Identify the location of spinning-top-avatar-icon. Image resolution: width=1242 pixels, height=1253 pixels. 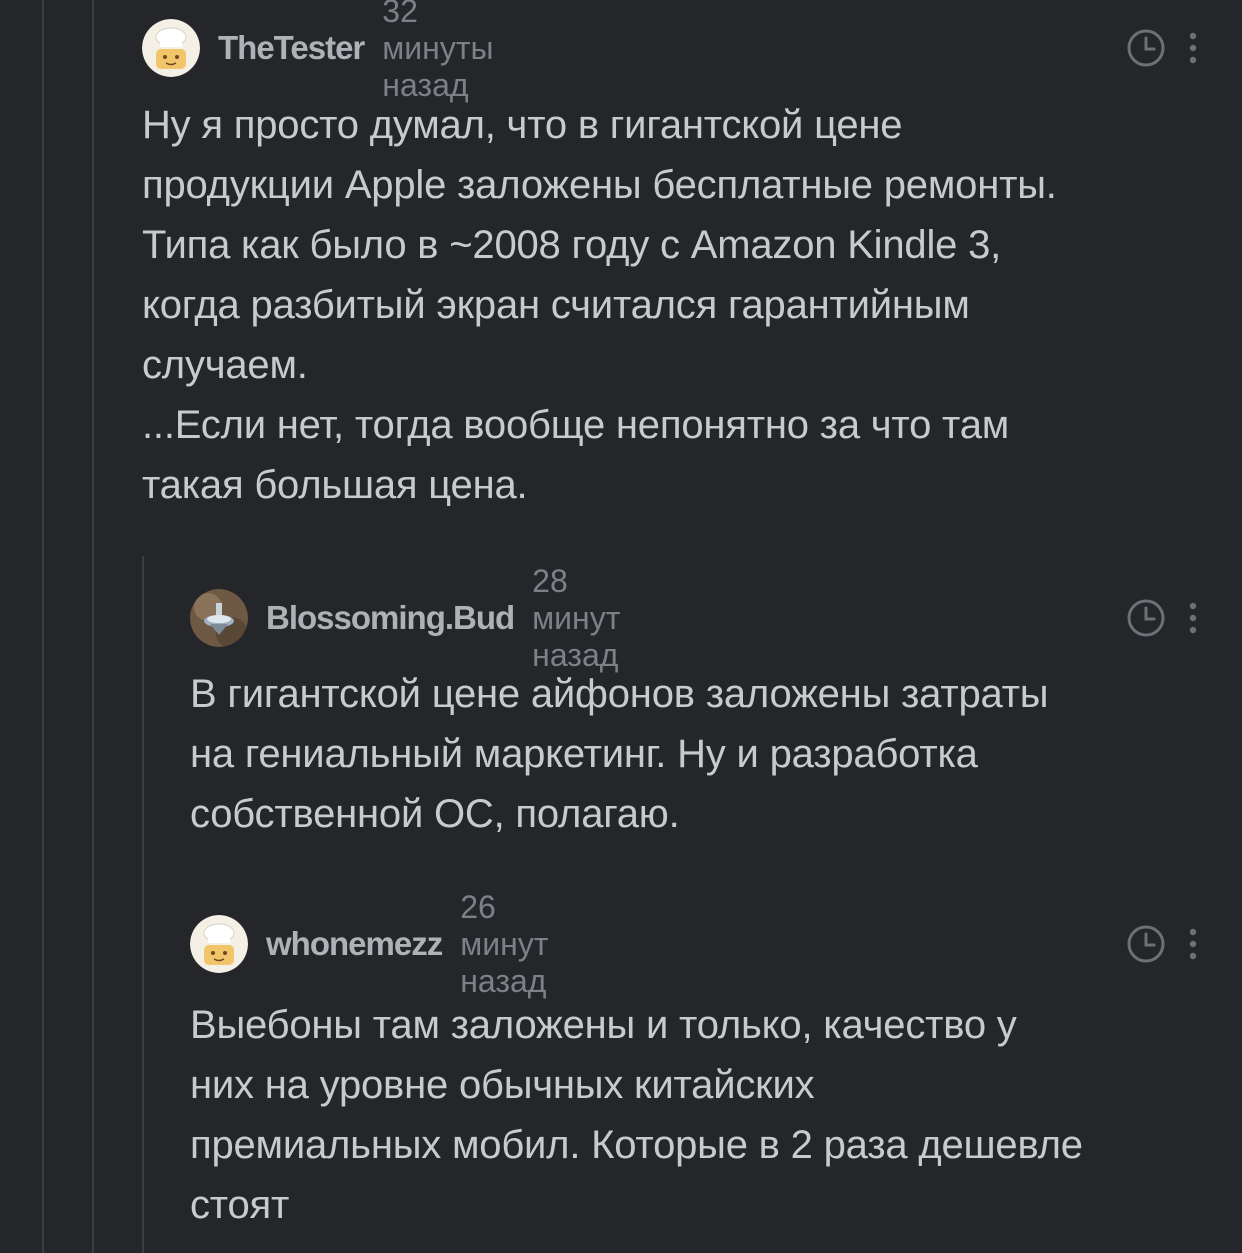
(219, 618).